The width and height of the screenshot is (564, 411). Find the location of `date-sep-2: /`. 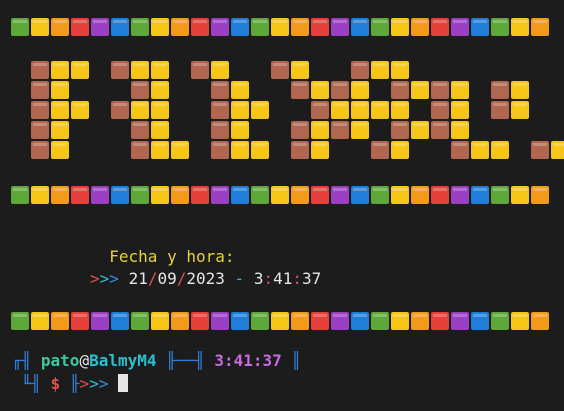

date-sep-2: / is located at coordinates (181, 278).